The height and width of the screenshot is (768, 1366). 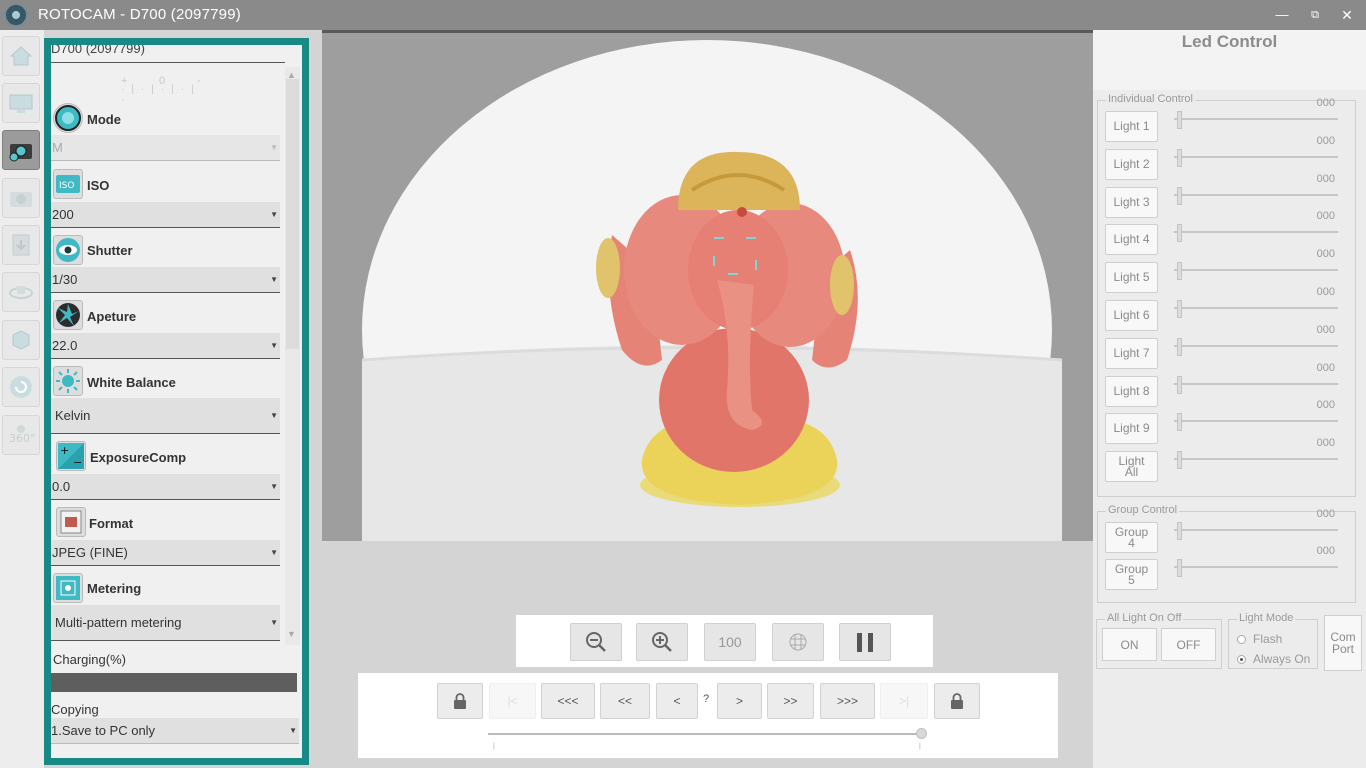 What do you see at coordinates (165, 346) in the screenshot?
I see `aperture-select: 22.0` at bounding box center [165, 346].